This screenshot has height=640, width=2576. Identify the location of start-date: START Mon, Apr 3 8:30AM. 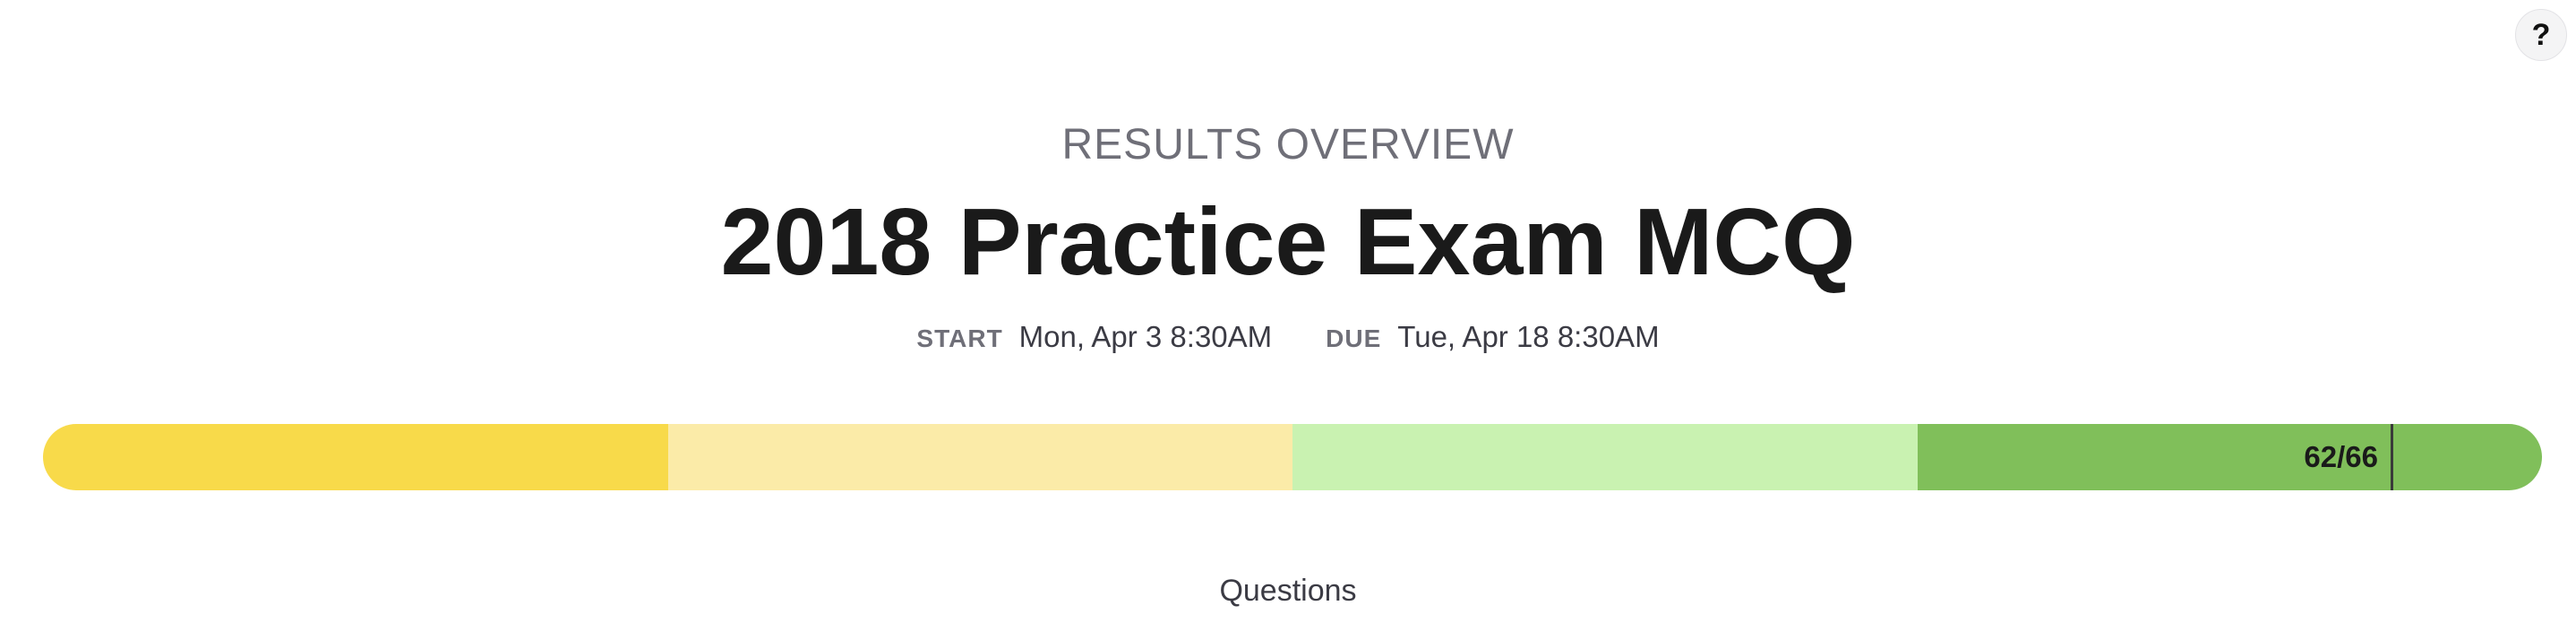
(1094, 337).